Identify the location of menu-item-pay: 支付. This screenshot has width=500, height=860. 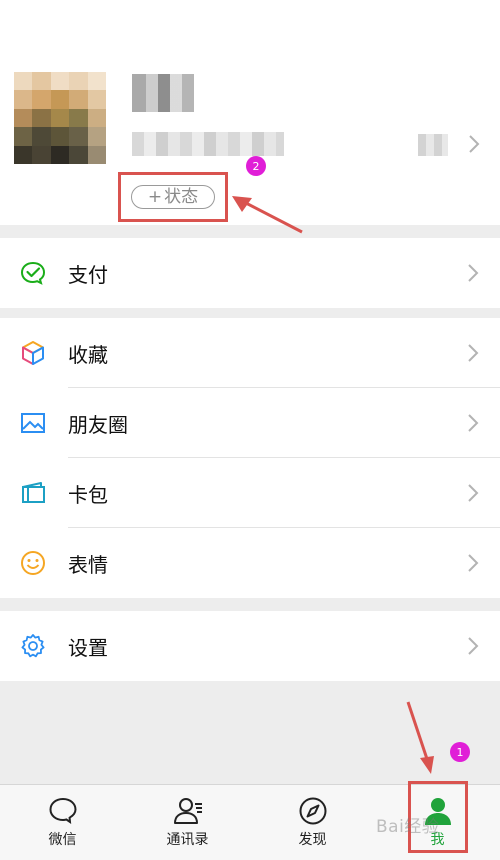
(250, 273).